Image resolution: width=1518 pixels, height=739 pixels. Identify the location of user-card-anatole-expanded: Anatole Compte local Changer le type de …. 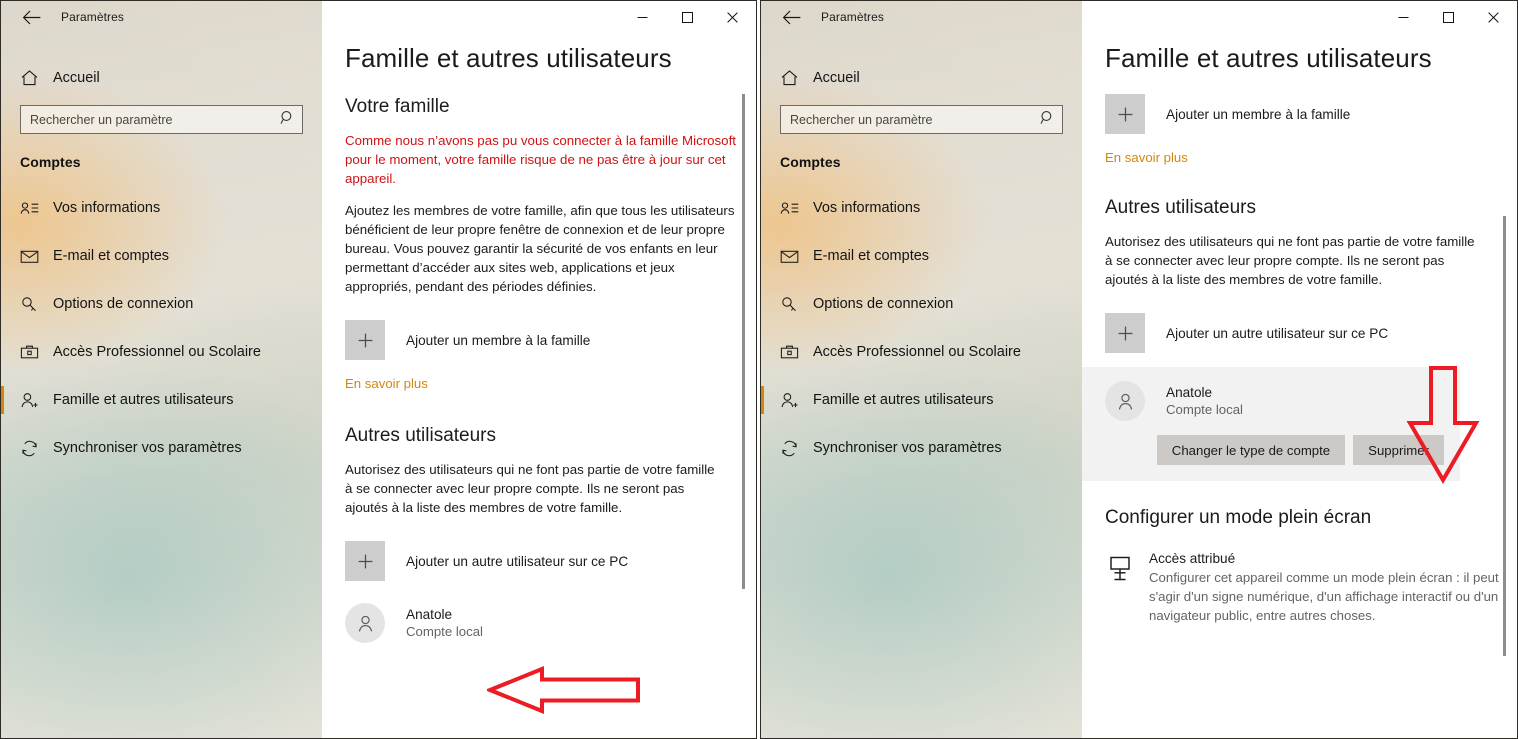
(1271, 424).